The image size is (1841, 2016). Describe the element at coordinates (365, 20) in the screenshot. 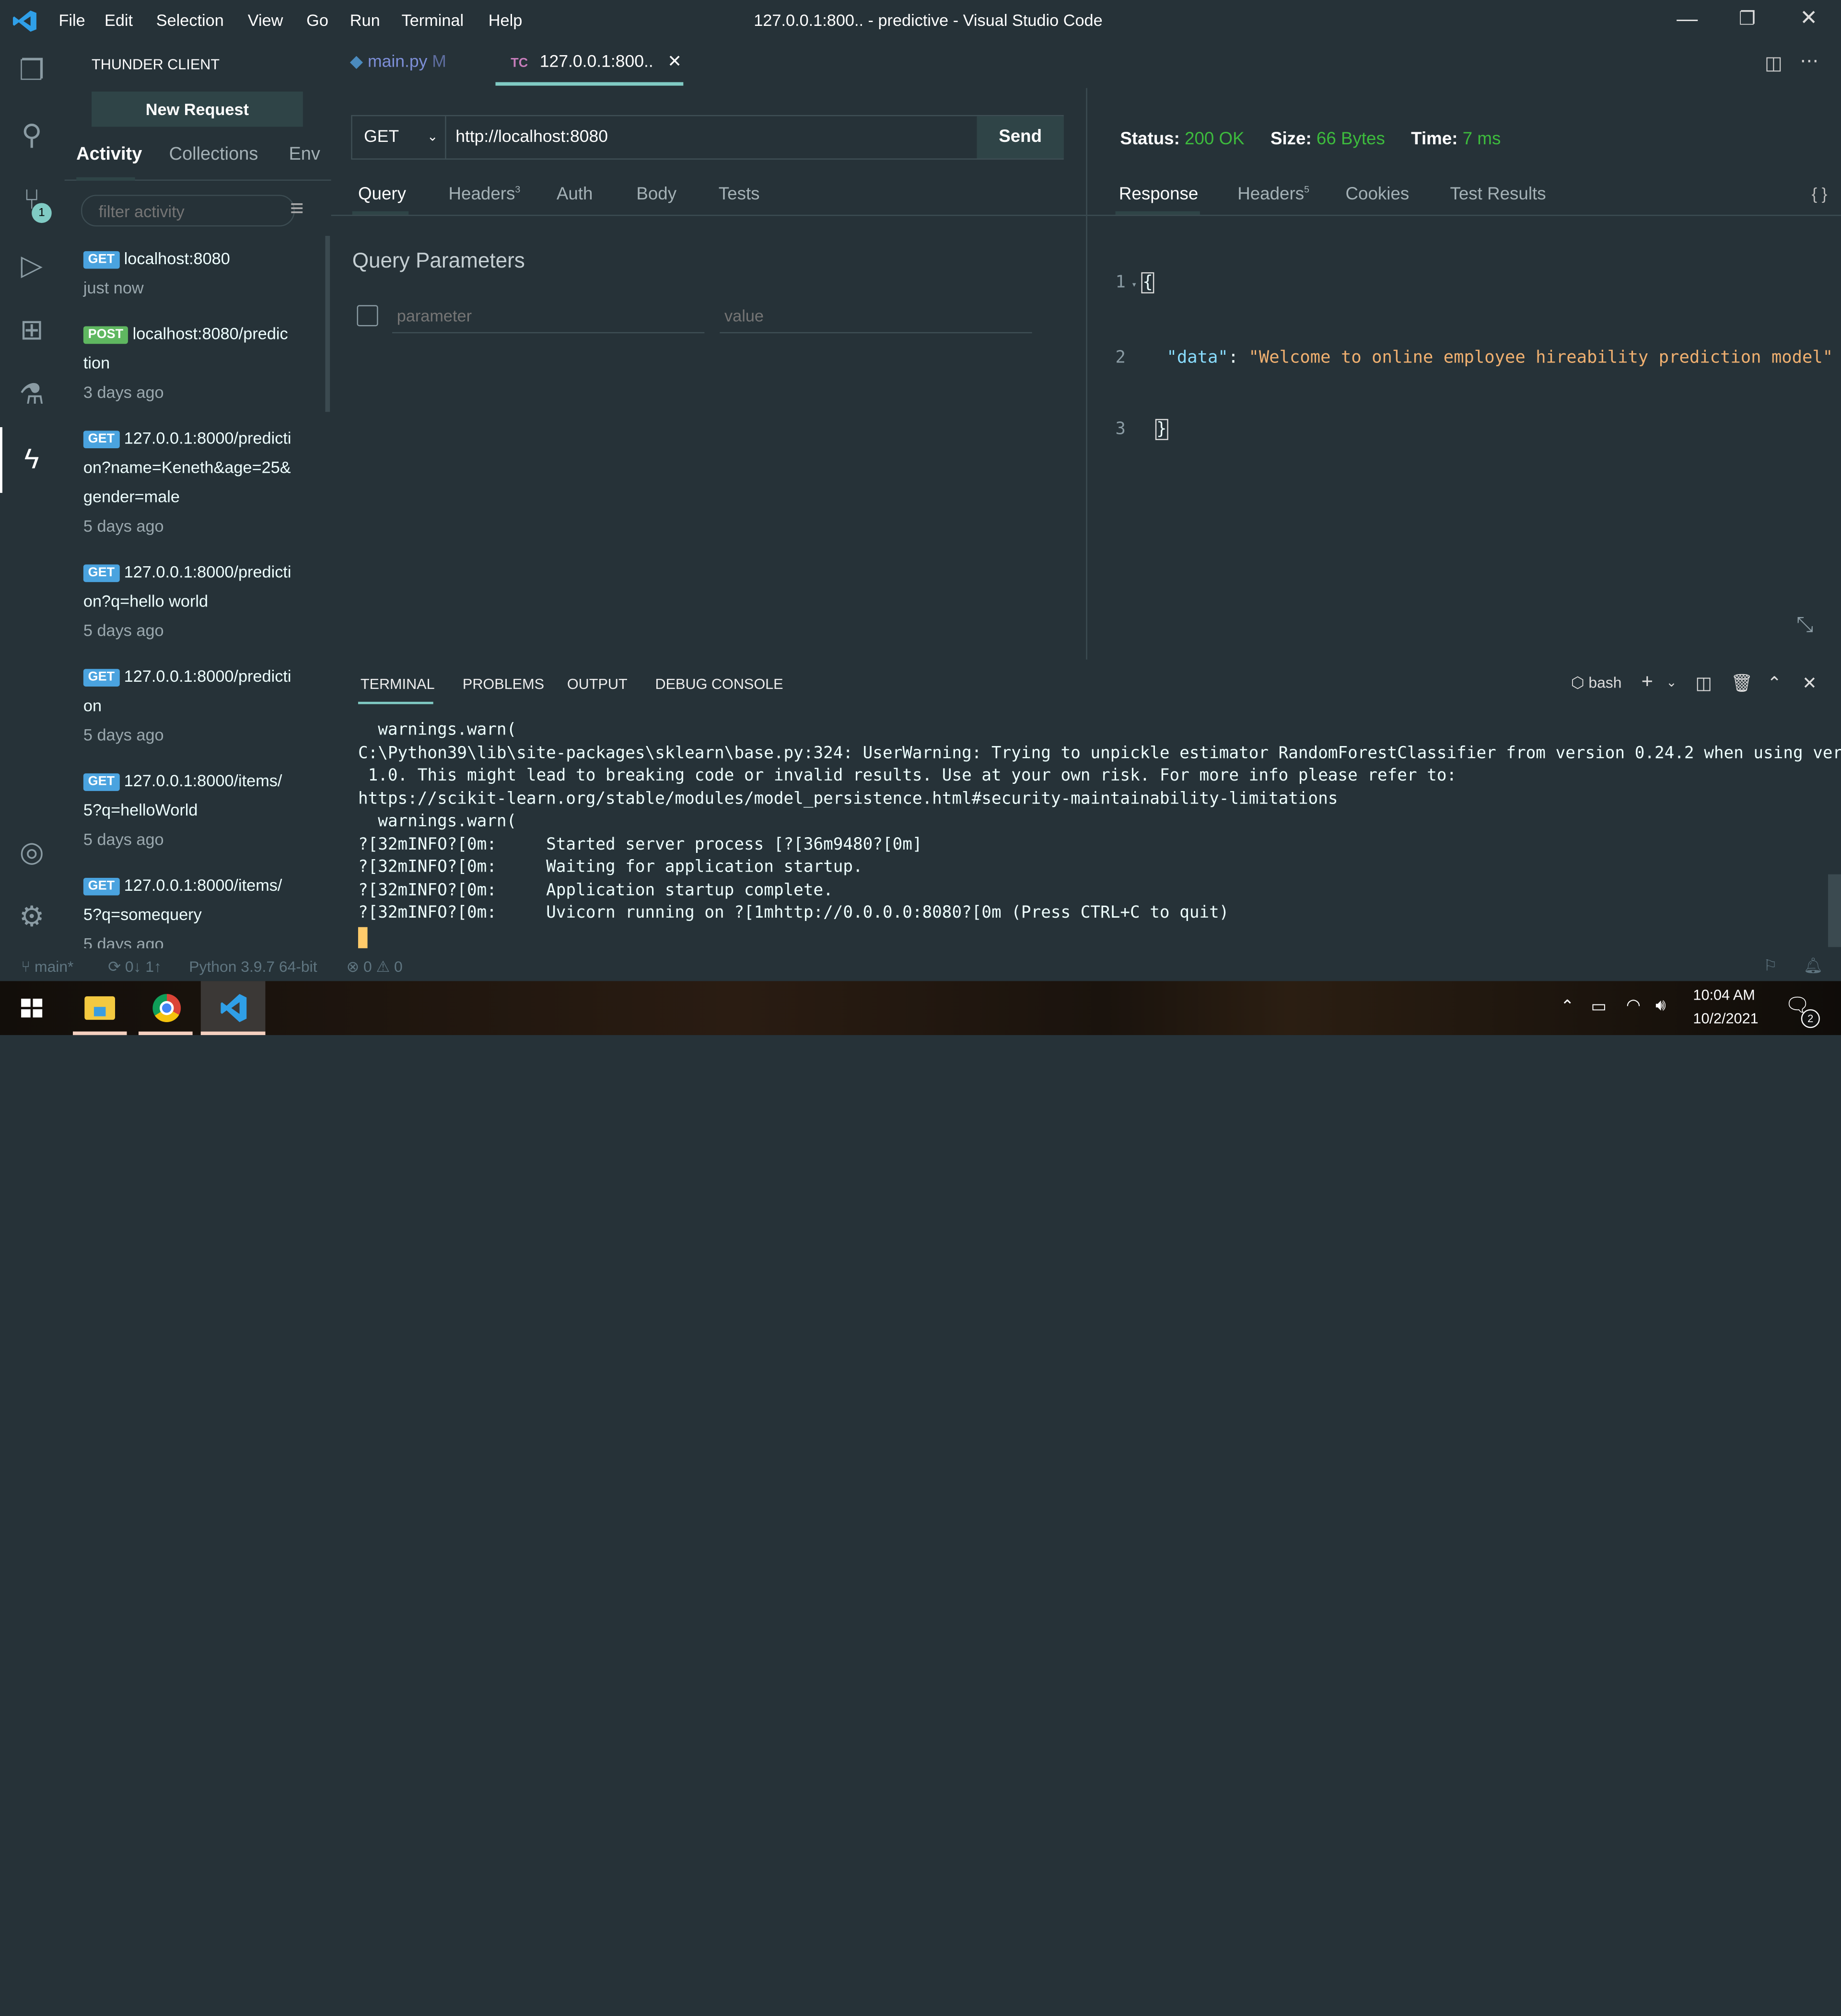

I see `menu-run: Run` at that location.